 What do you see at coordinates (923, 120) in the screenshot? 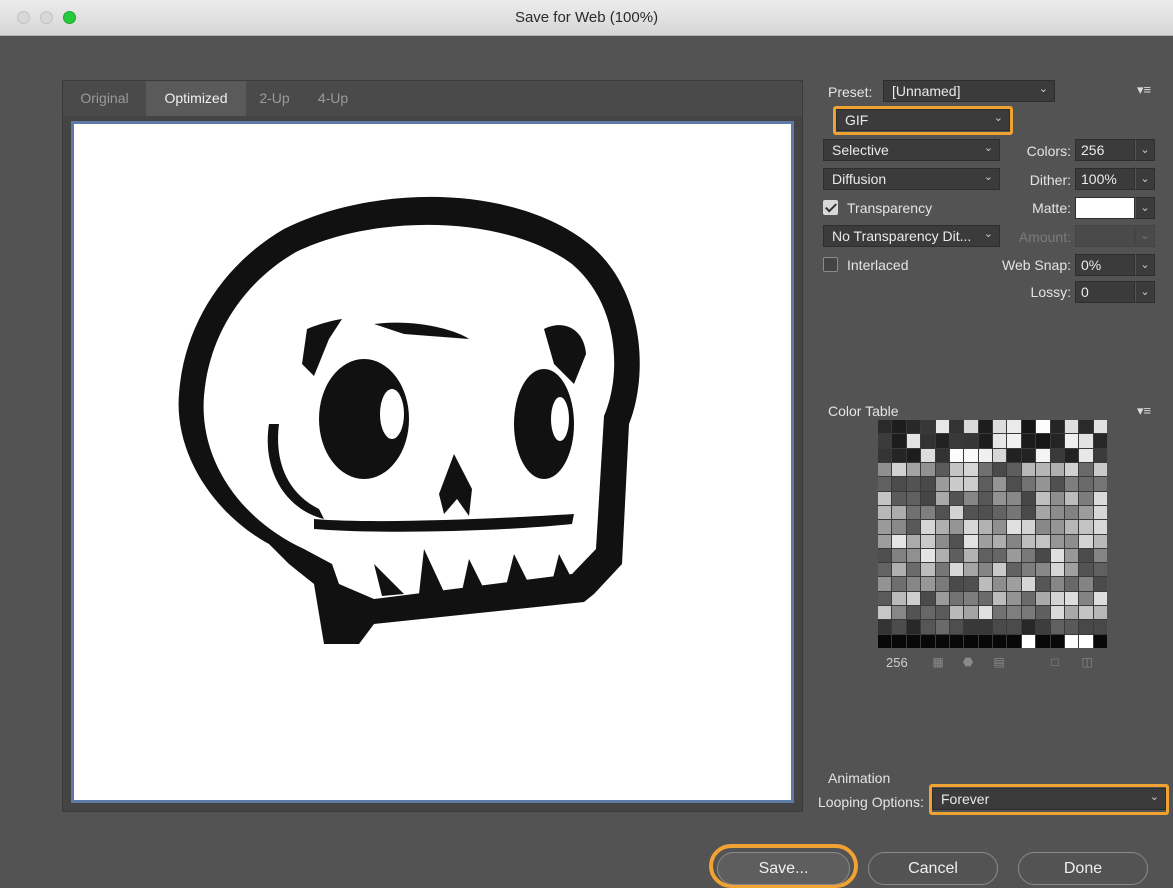
I see `file-format-dropdown: GIF ⌄` at bounding box center [923, 120].